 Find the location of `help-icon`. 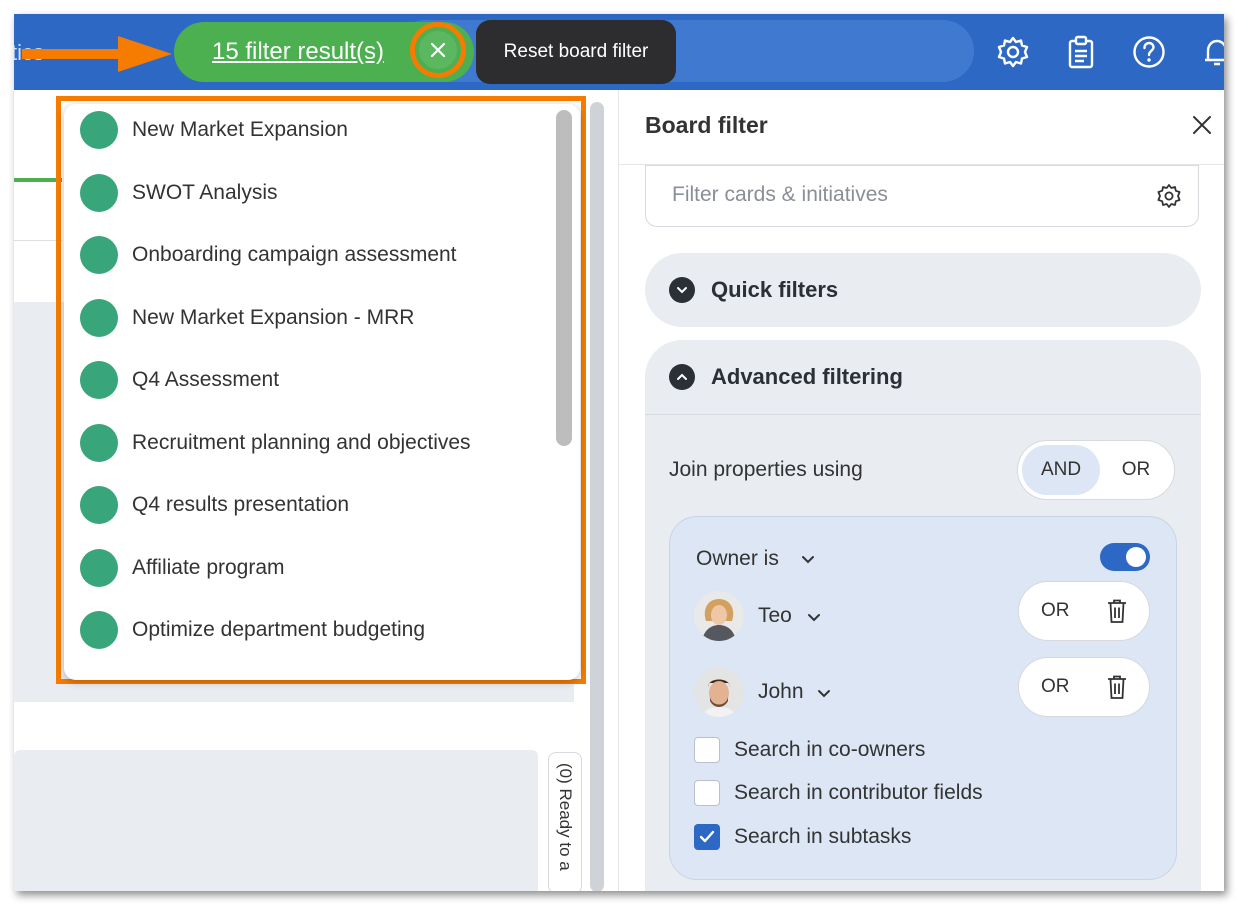

help-icon is located at coordinates (1149, 52).